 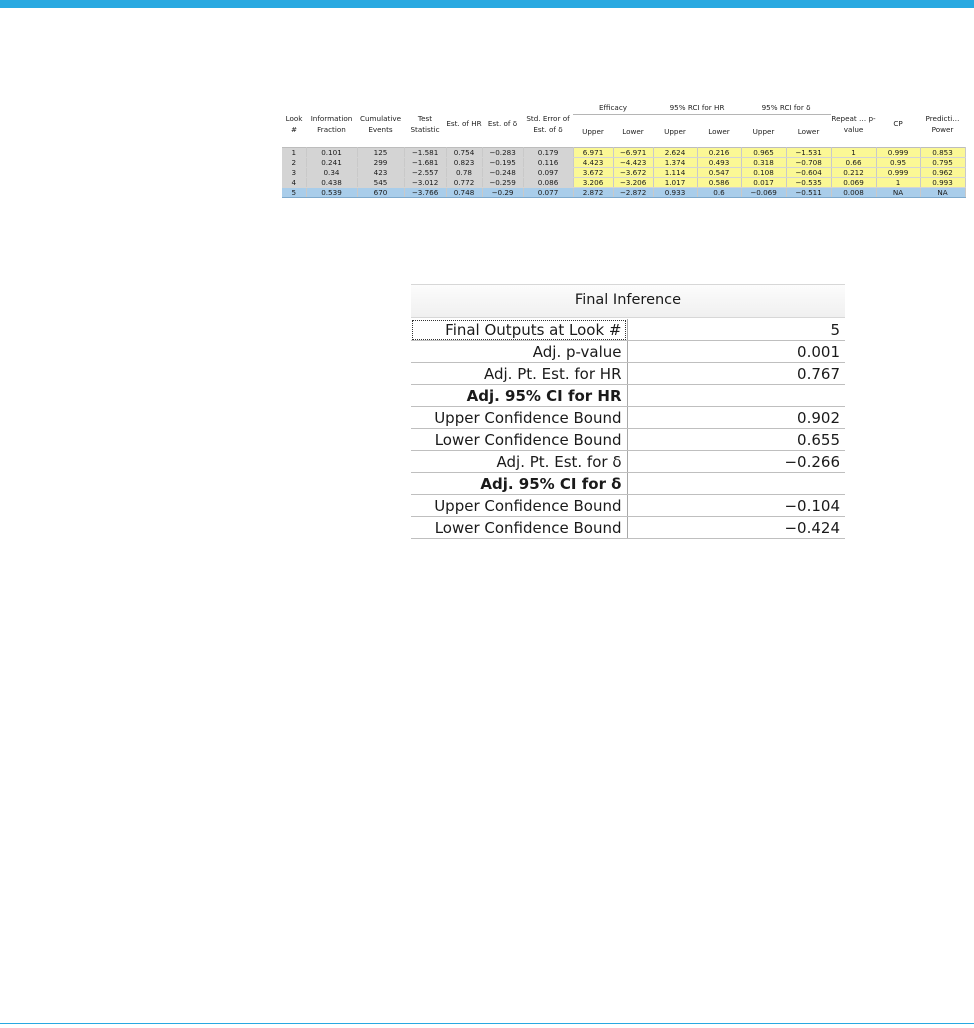 What do you see at coordinates (633, 162) in the screenshot?
I see `cell-efficacy-lower: −4.423` at bounding box center [633, 162].